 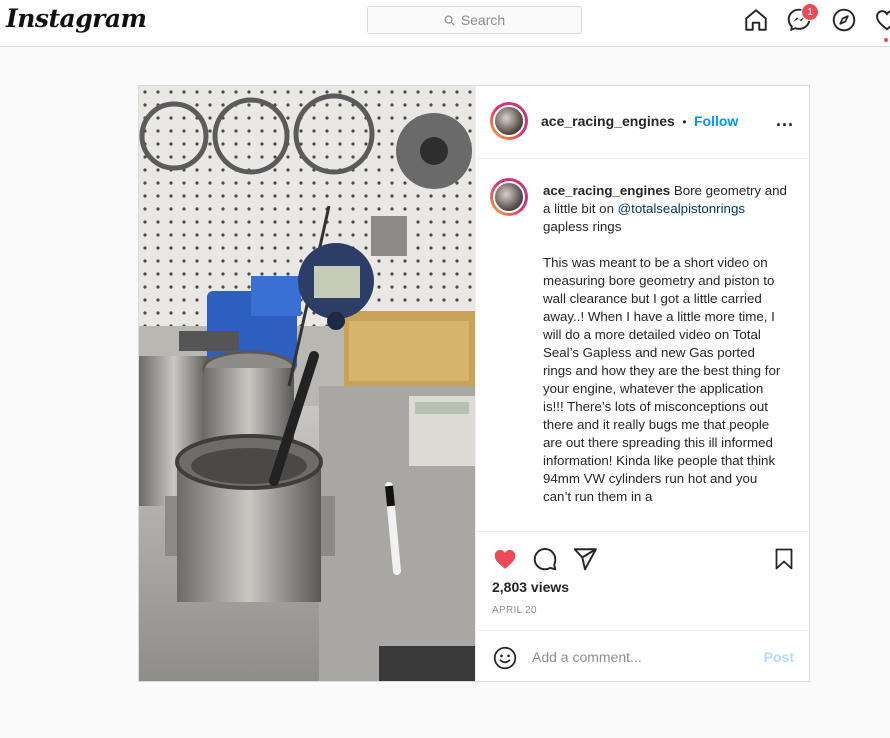 I want to click on share-icon, so click(x=585, y=559).